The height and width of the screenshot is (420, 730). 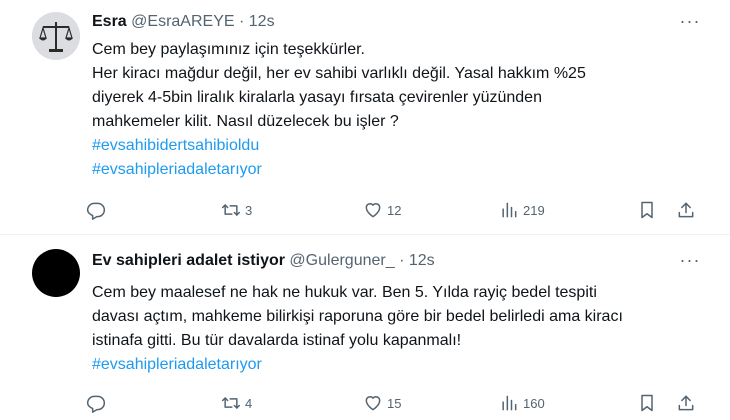 What do you see at coordinates (522, 210) in the screenshot?
I see `views-button: 219` at bounding box center [522, 210].